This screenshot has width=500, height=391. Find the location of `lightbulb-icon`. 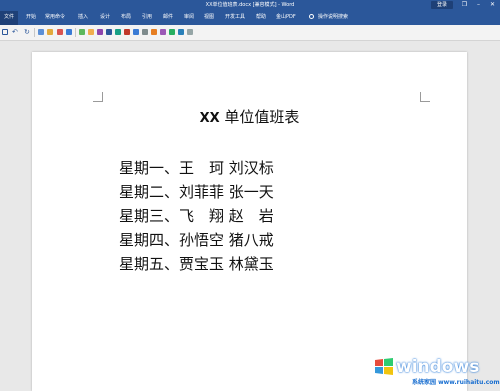

lightbulb-icon is located at coordinates (311, 16).